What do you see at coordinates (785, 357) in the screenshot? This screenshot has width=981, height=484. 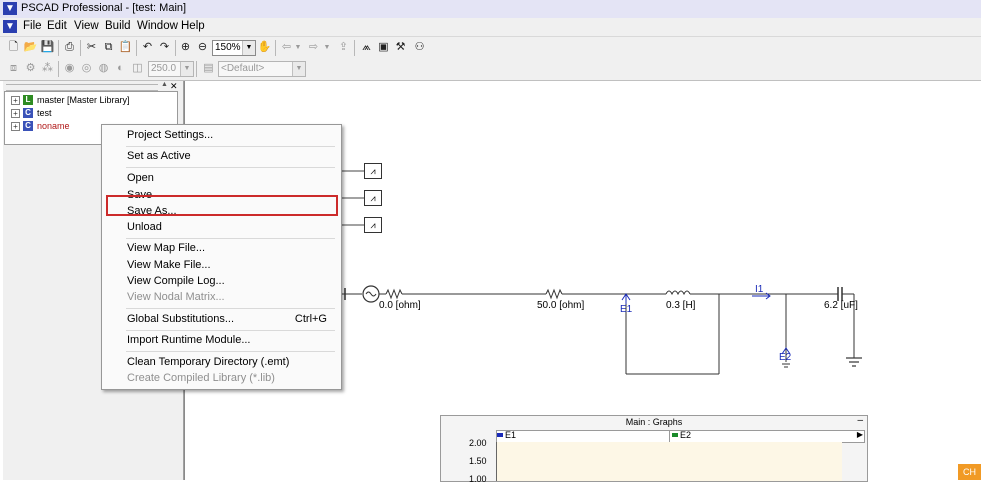 I see `e2-label: E2` at bounding box center [785, 357].